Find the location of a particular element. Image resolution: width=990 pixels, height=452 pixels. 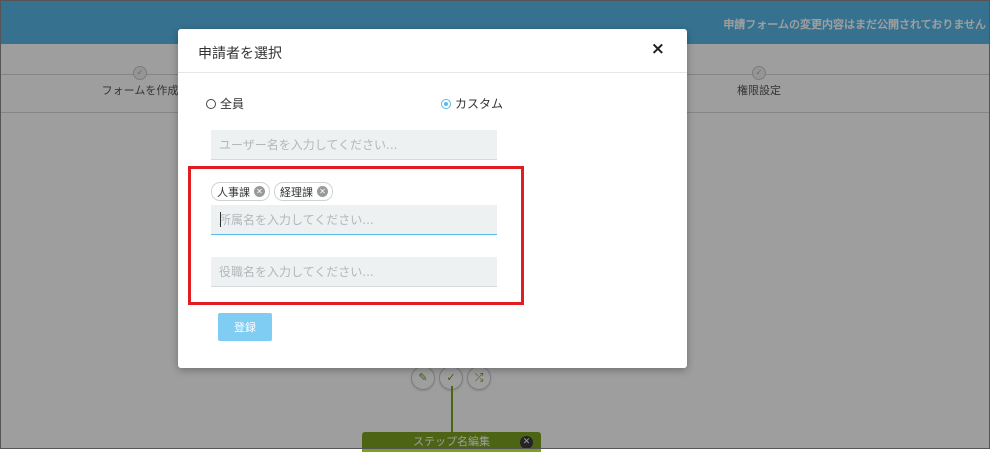

dialog-title: 申請者を選択 is located at coordinates (240, 54).